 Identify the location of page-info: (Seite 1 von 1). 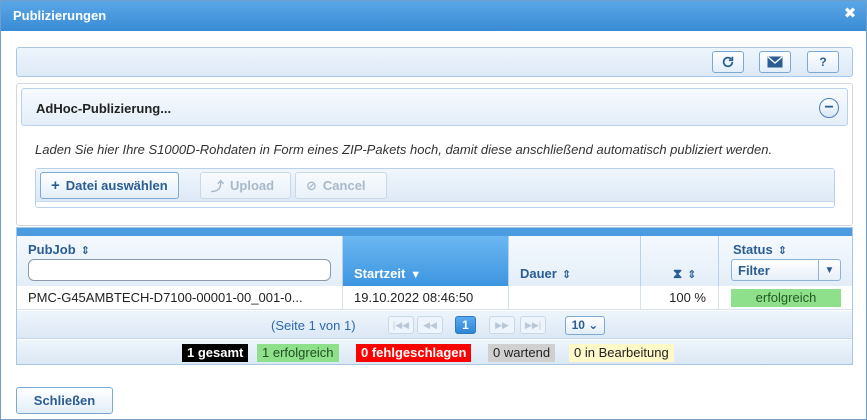
(313, 325).